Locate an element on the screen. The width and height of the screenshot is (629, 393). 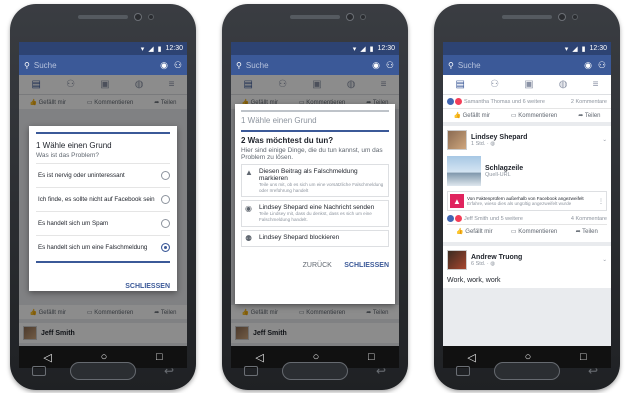
reason-option: Es handelt sich um eine Falschmeldung is located at coordinates (103, 247).